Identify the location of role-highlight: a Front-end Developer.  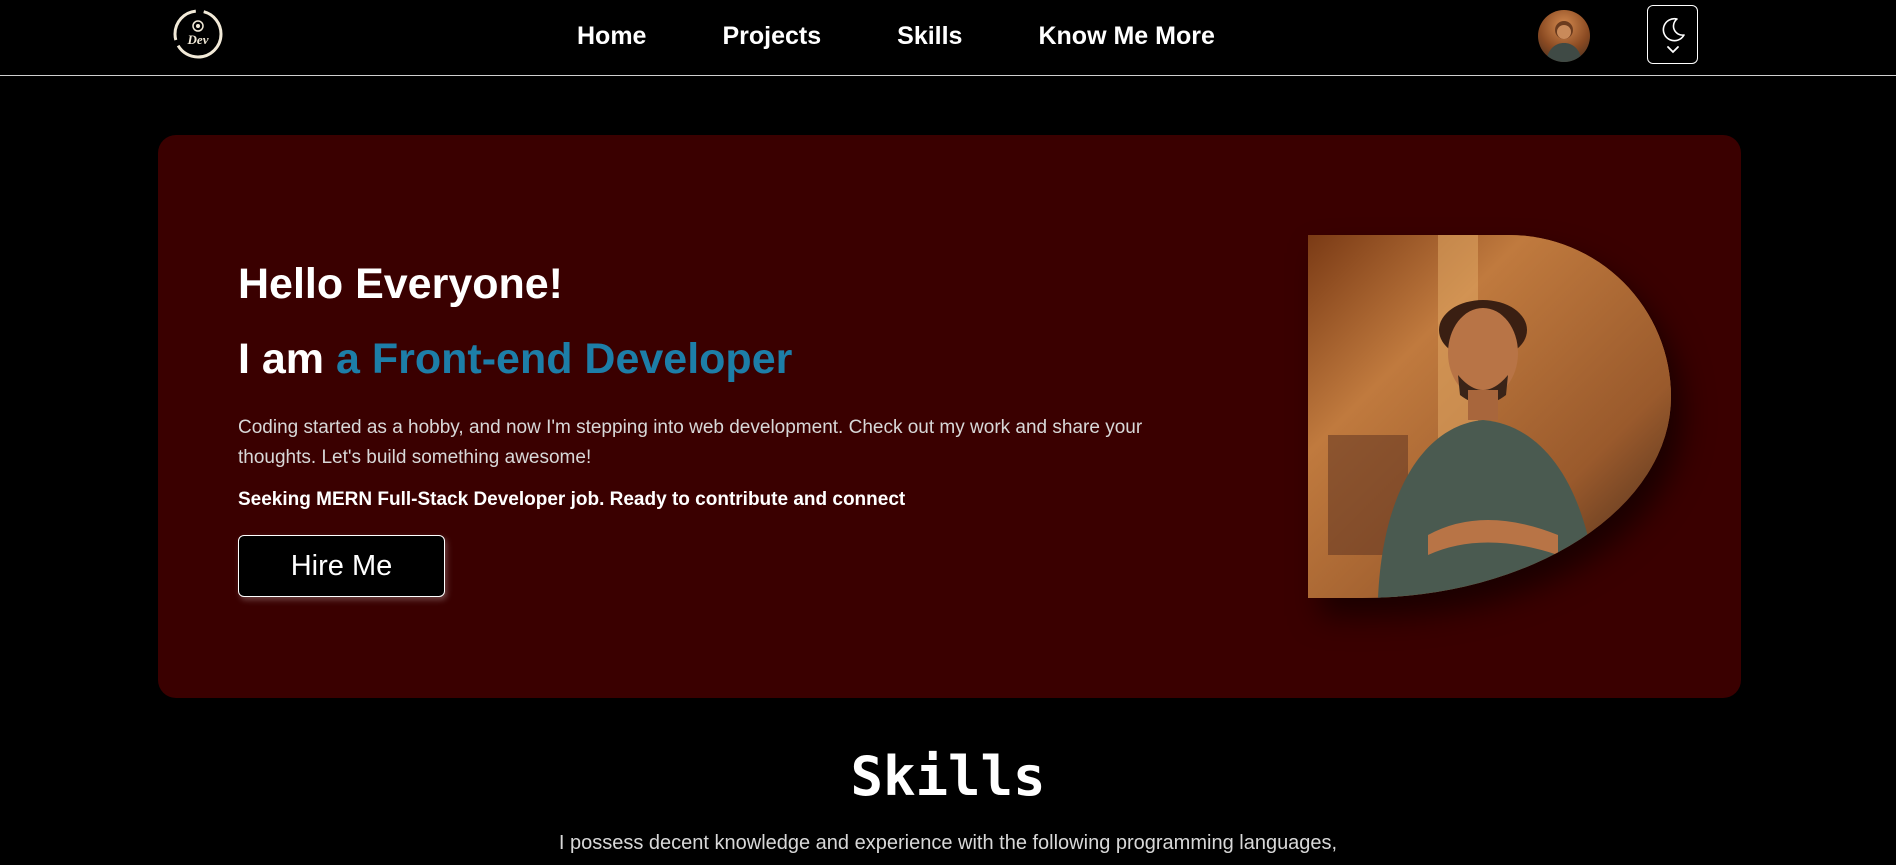
(564, 359).